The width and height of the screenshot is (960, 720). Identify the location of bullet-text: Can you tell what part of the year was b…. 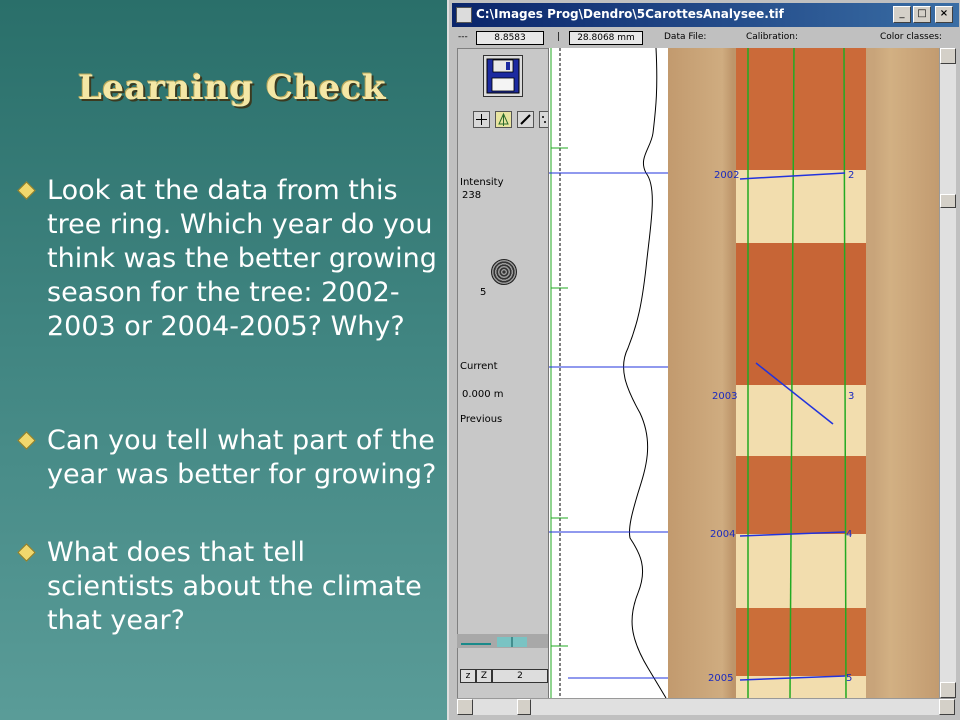
(242, 457).